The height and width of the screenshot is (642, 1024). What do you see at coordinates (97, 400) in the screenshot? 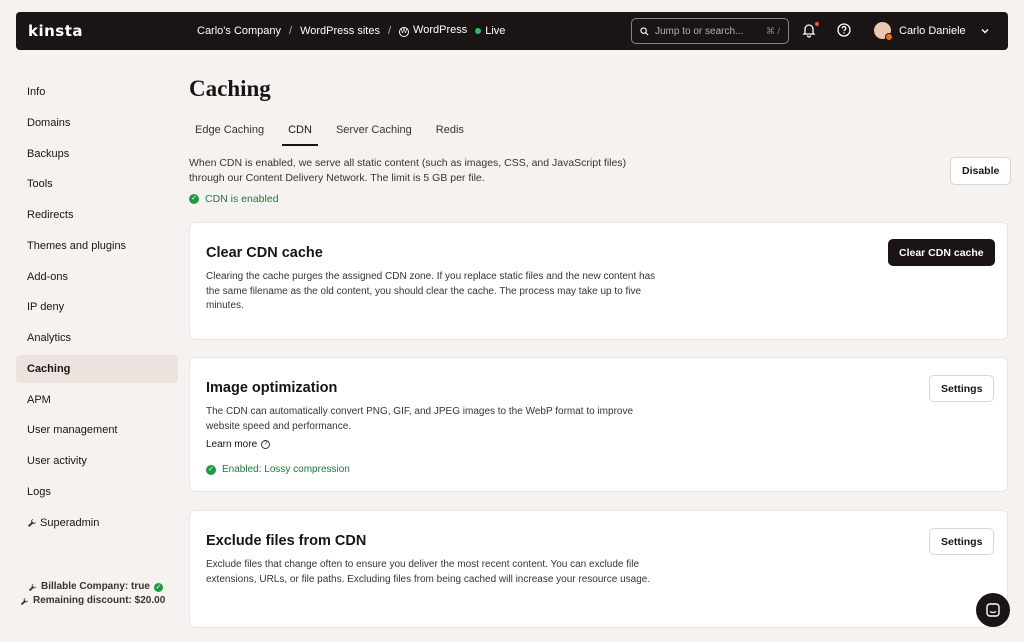
I see `sidebar-item-apm: APM` at bounding box center [97, 400].